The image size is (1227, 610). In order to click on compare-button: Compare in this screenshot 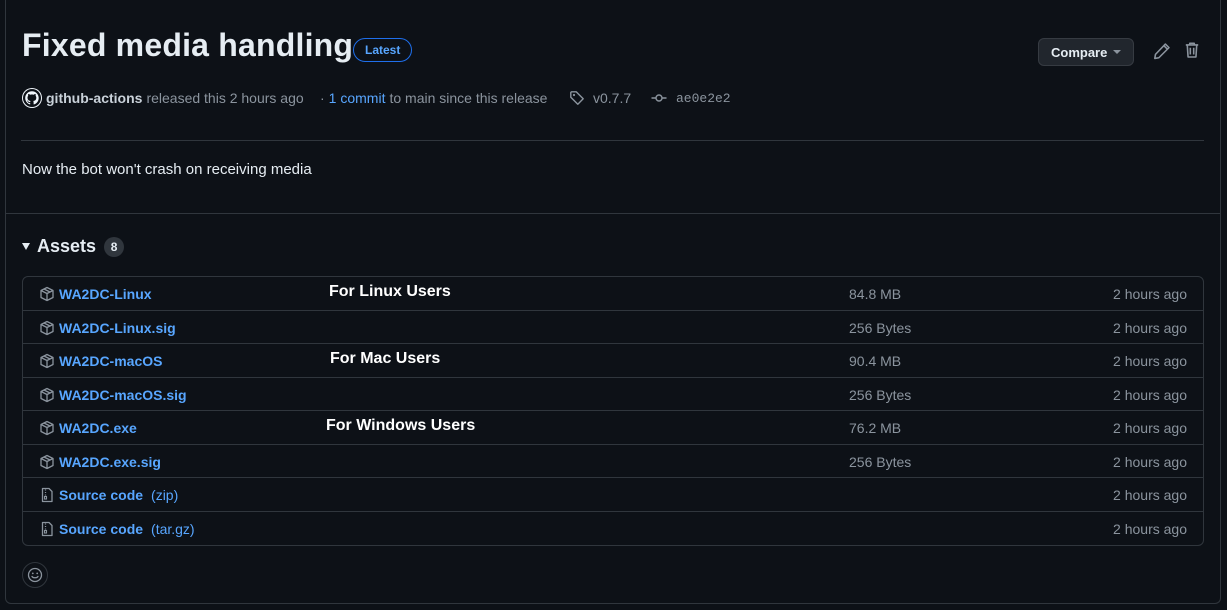, I will do `click(1086, 52)`.